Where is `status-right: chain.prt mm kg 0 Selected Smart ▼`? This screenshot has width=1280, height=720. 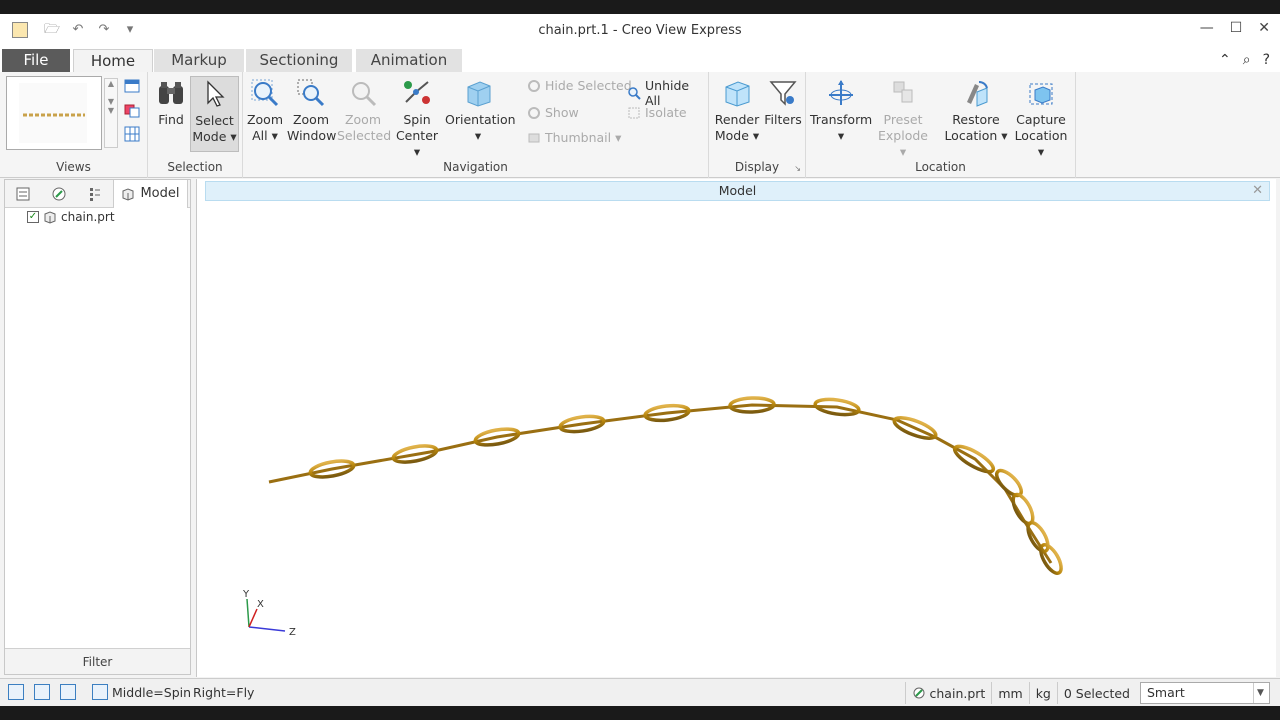
status-right: chain.prt mm kg 0 Selected Smart ▼ is located at coordinates (1087, 693).